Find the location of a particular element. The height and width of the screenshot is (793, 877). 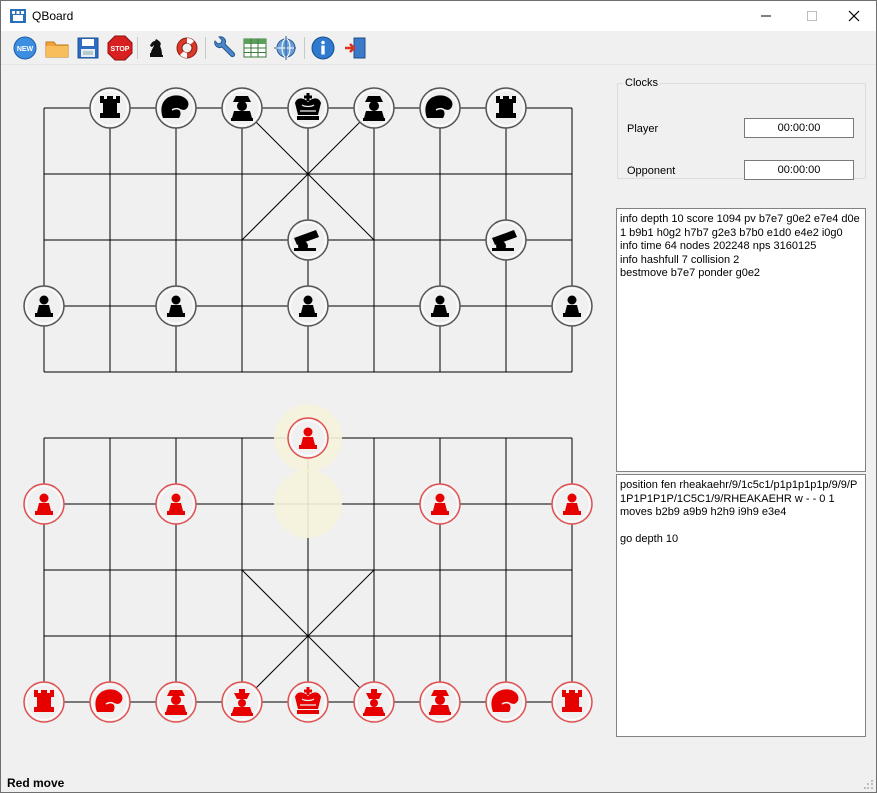

save-button is located at coordinates (88, 48).